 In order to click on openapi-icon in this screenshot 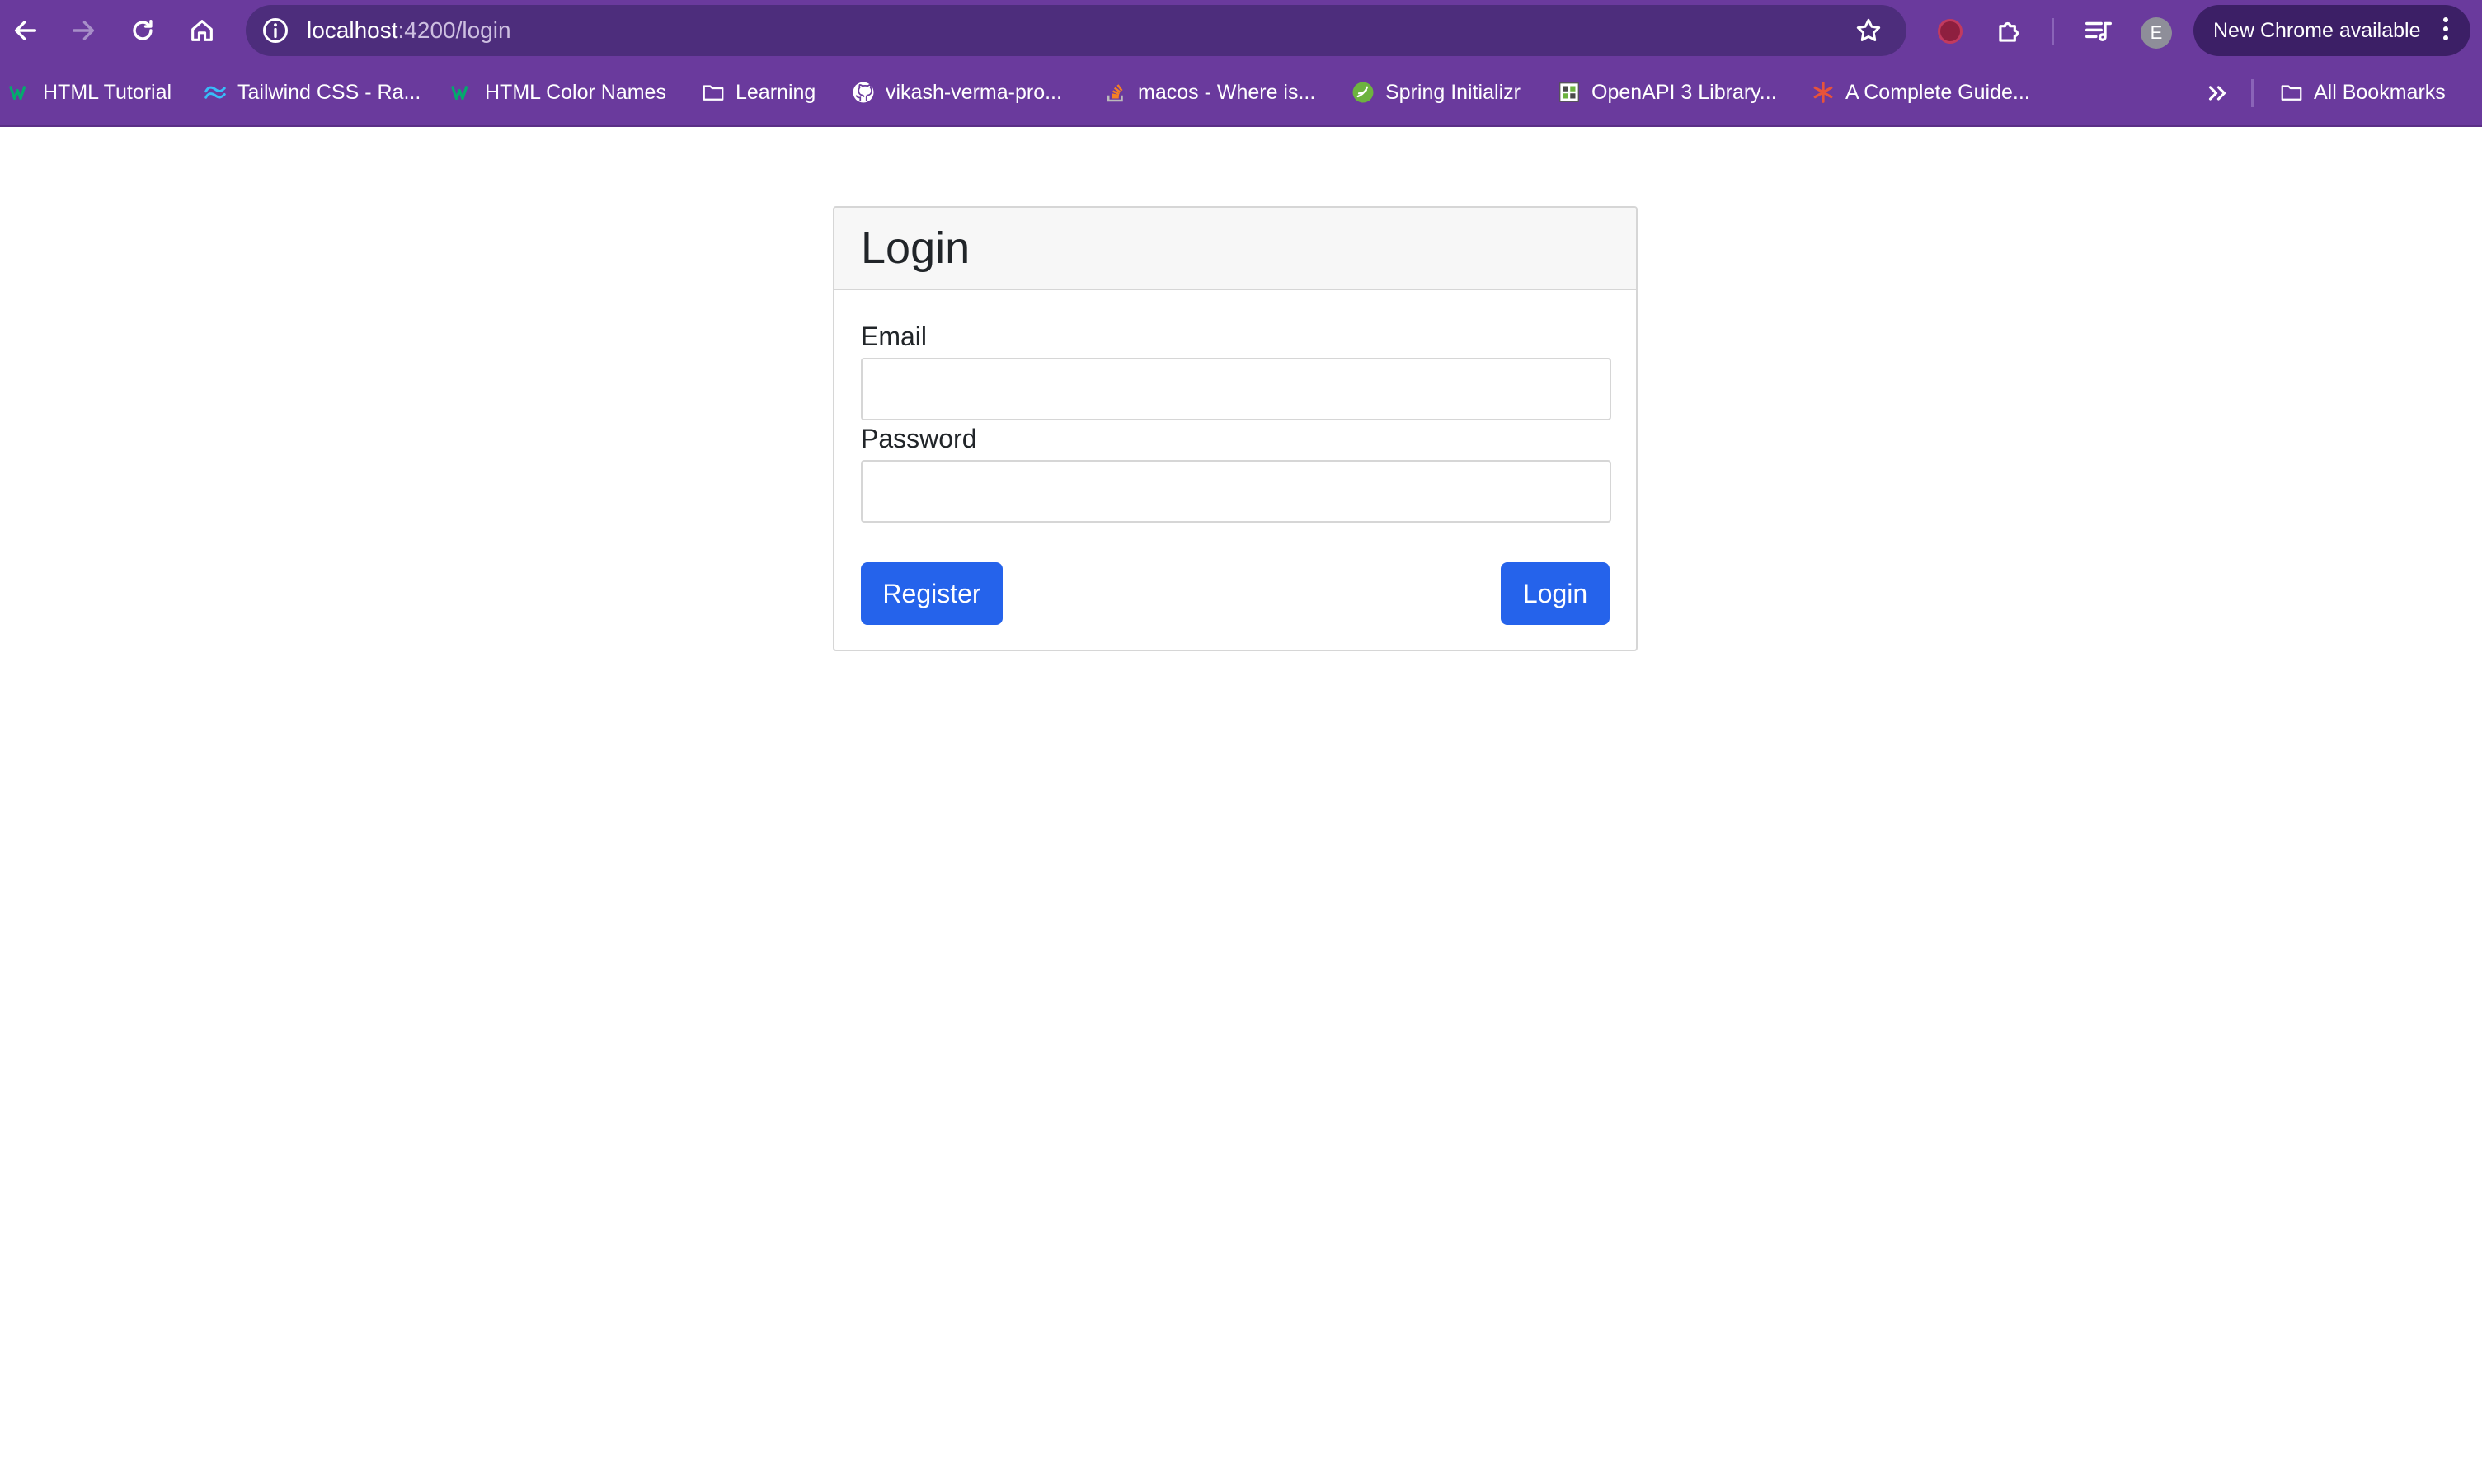, I will do `click(1569, 92)`.